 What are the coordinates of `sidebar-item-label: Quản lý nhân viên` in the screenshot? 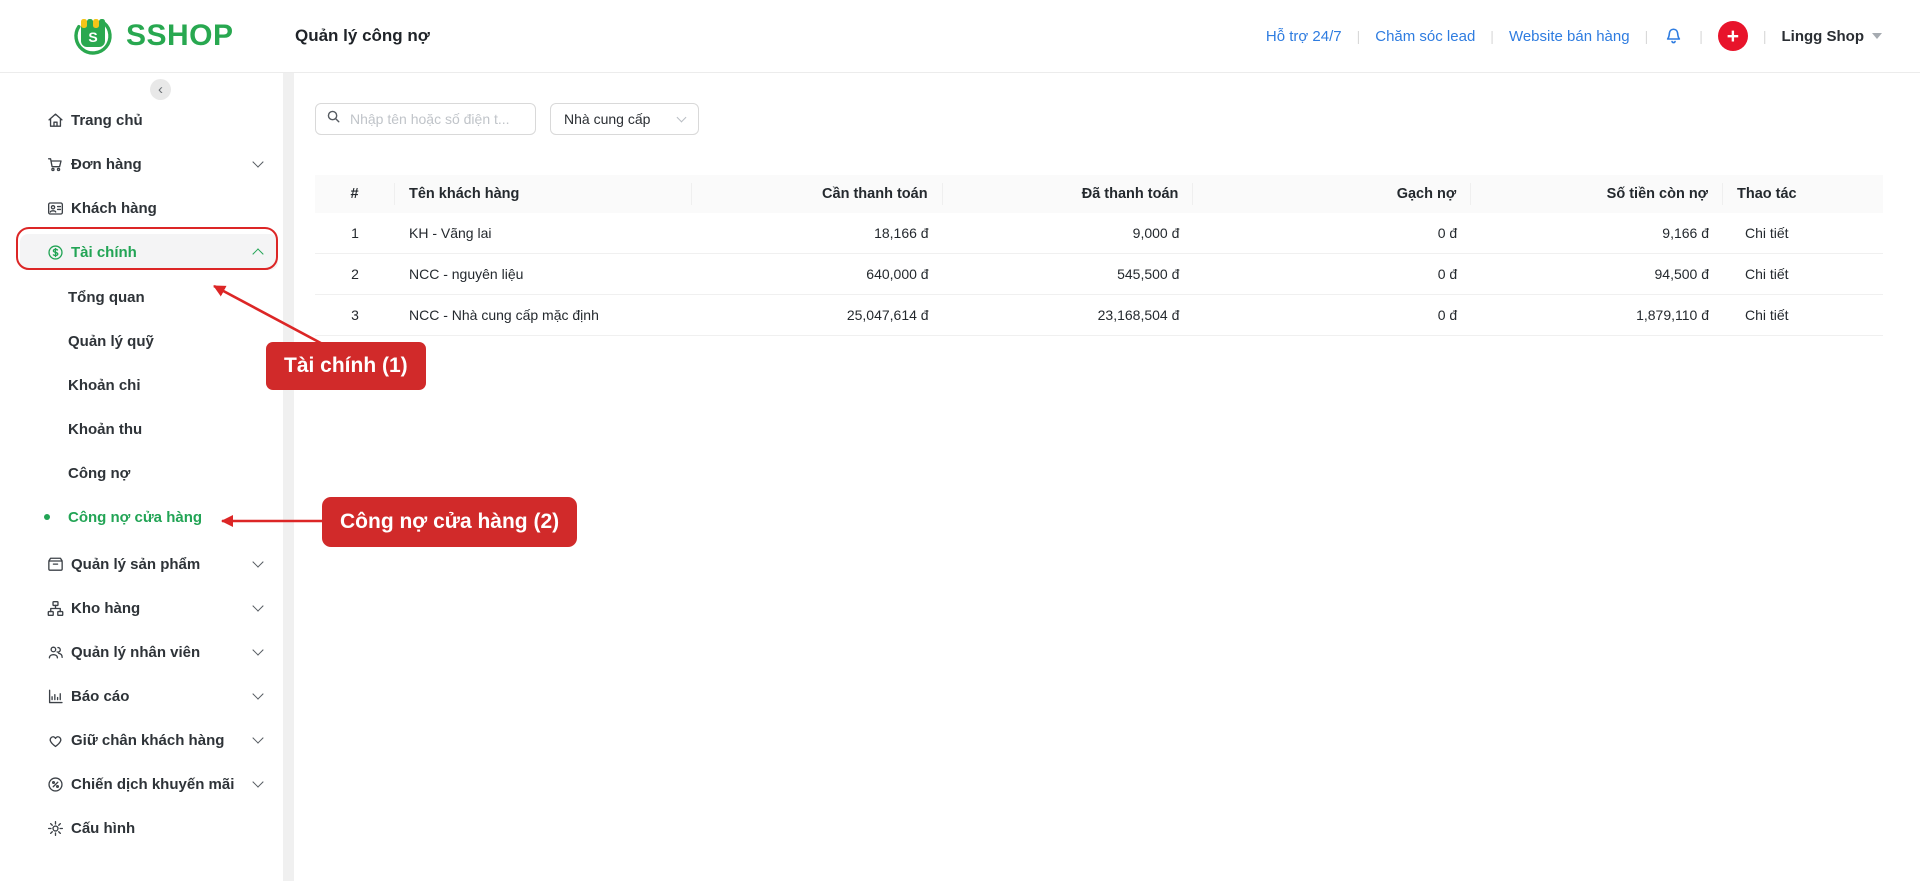 It's located at (136, 652).